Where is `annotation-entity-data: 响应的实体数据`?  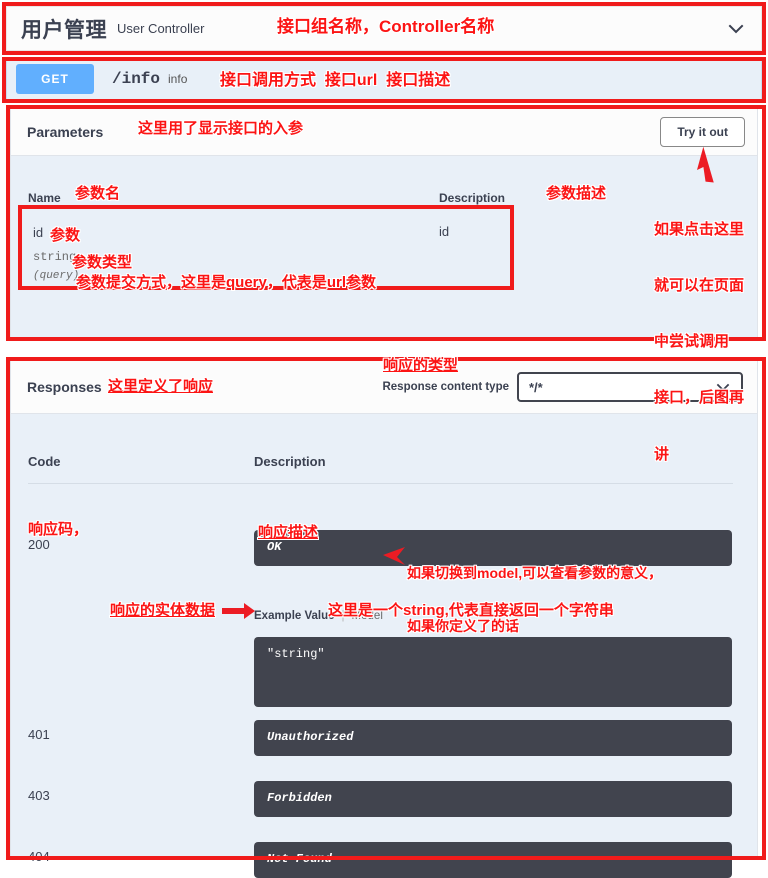
annotation-entity-data: 响应的实体数据 is located at coordinates (163, 610).